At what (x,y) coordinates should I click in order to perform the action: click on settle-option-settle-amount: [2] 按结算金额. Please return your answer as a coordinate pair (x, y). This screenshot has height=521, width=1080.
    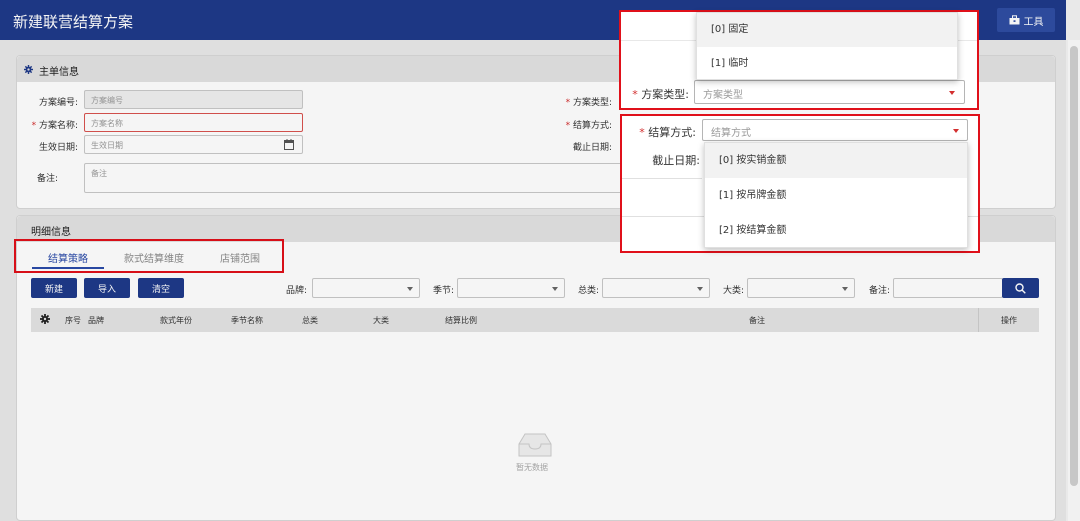
    Looking at the image, I should click on (836, 230).